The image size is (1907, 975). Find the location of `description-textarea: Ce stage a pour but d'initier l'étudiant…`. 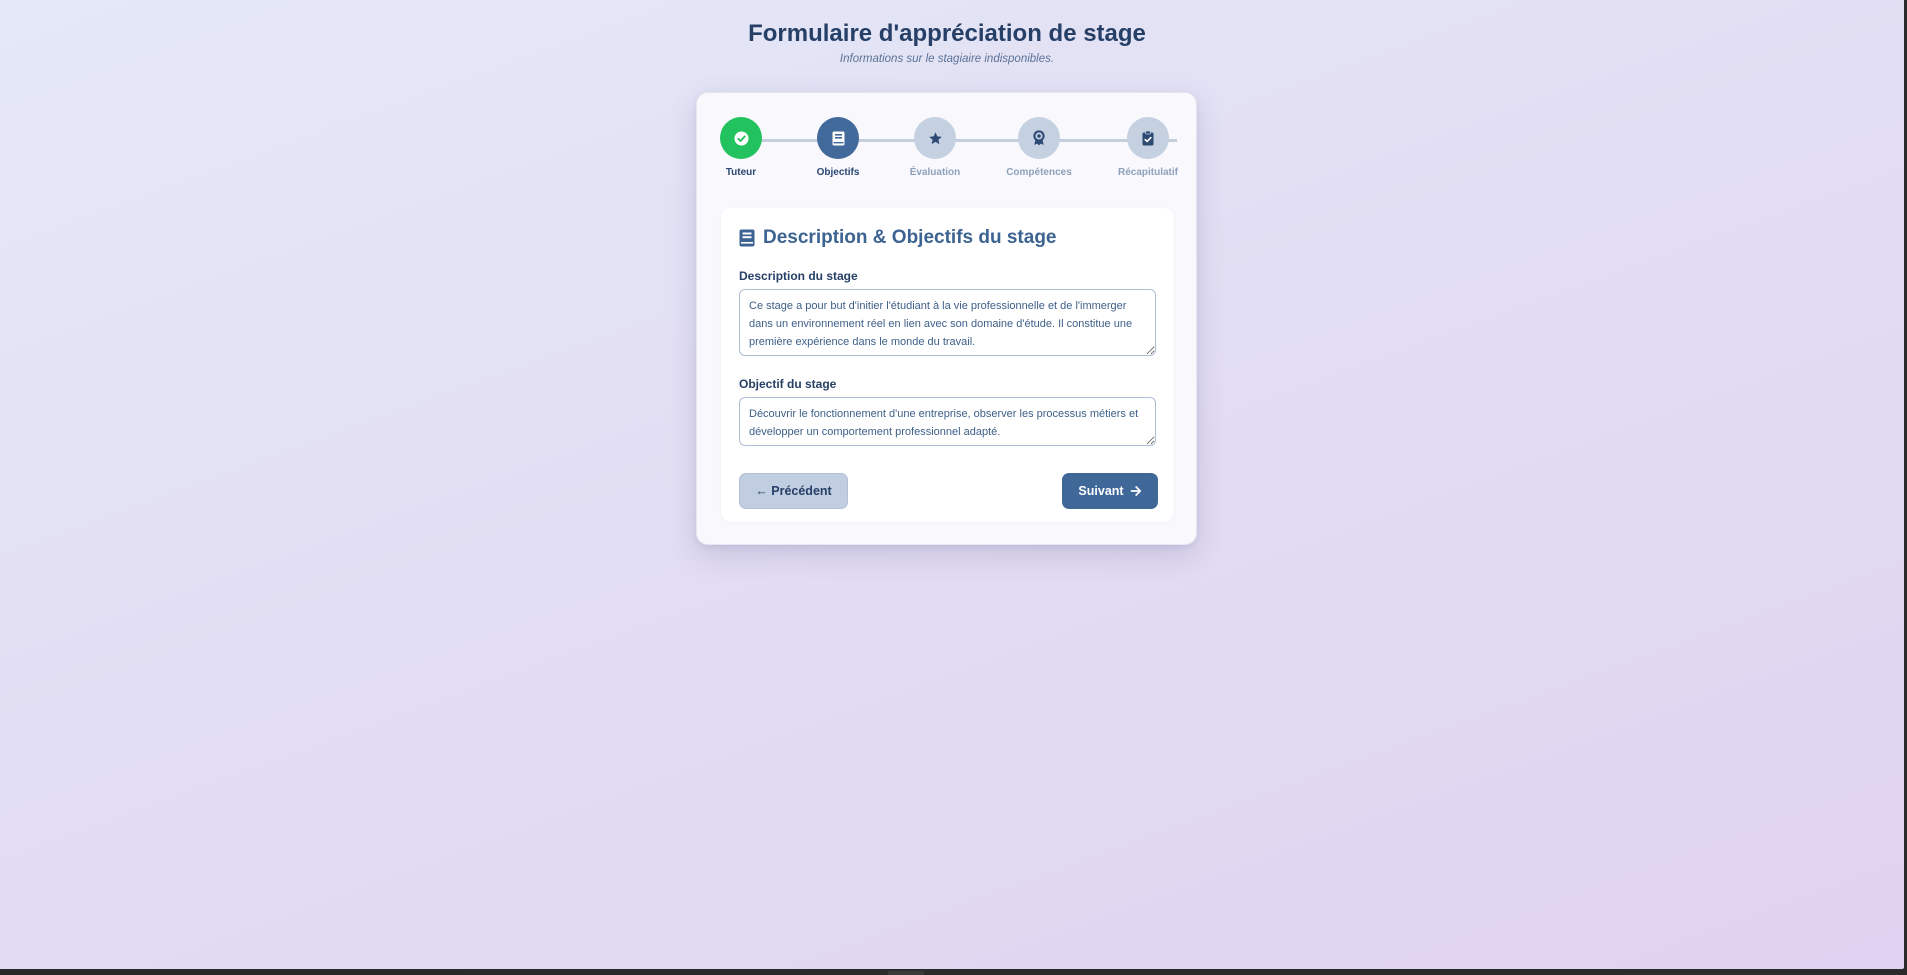

description-textarea: Ce stage a pour but d'initier l'étudiant… is located at coordinates (947, 322).